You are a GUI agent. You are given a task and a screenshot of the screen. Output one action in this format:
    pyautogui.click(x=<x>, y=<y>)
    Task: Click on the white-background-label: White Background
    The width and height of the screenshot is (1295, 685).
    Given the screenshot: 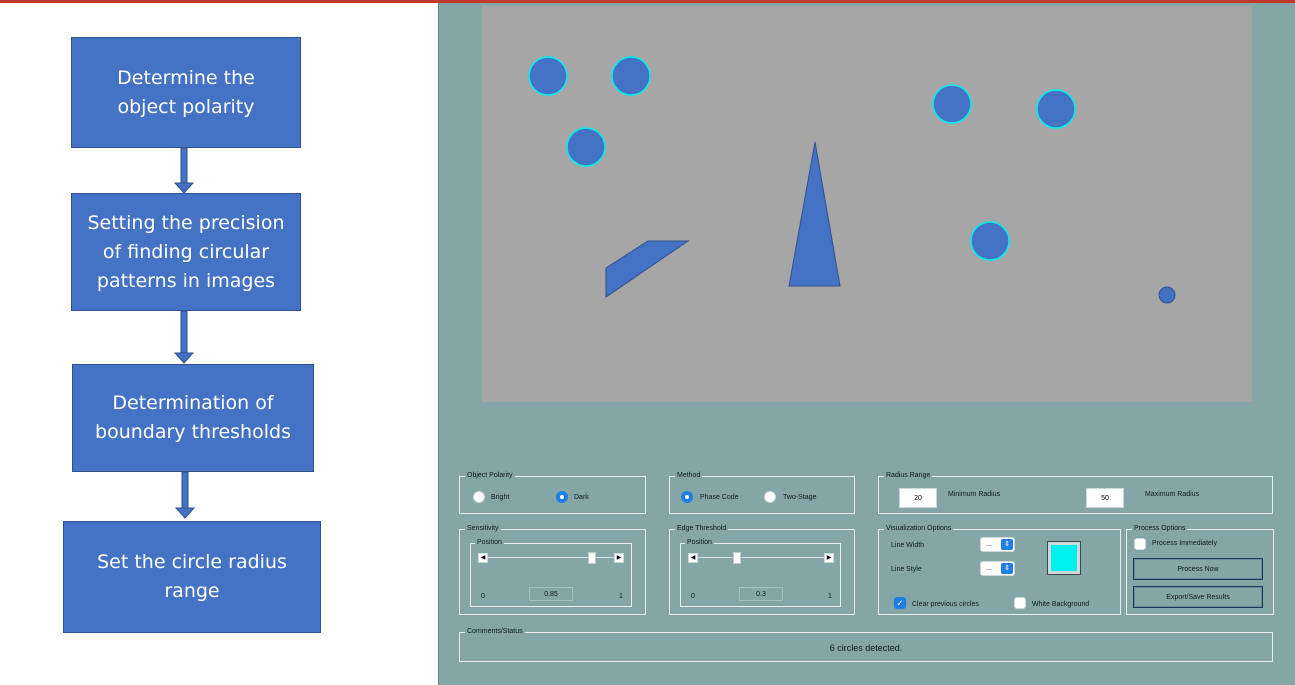 What is the action you would take?
    pyautogui.click(x=1061, y=604)
    